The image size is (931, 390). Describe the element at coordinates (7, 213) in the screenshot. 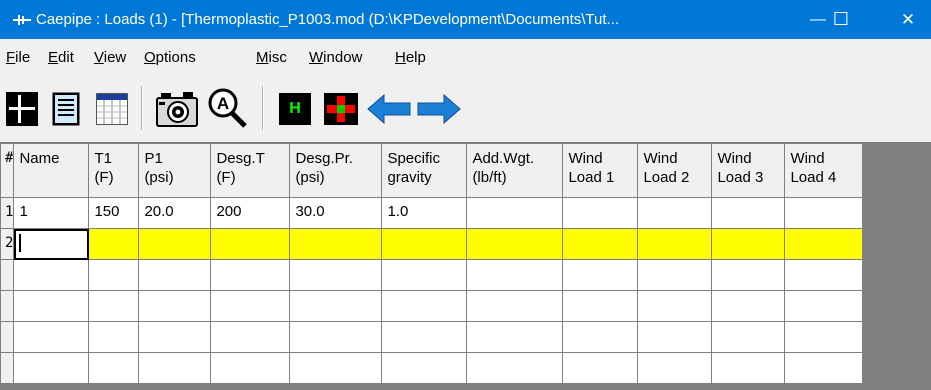

I see `row-header-cell: 1` at that location.